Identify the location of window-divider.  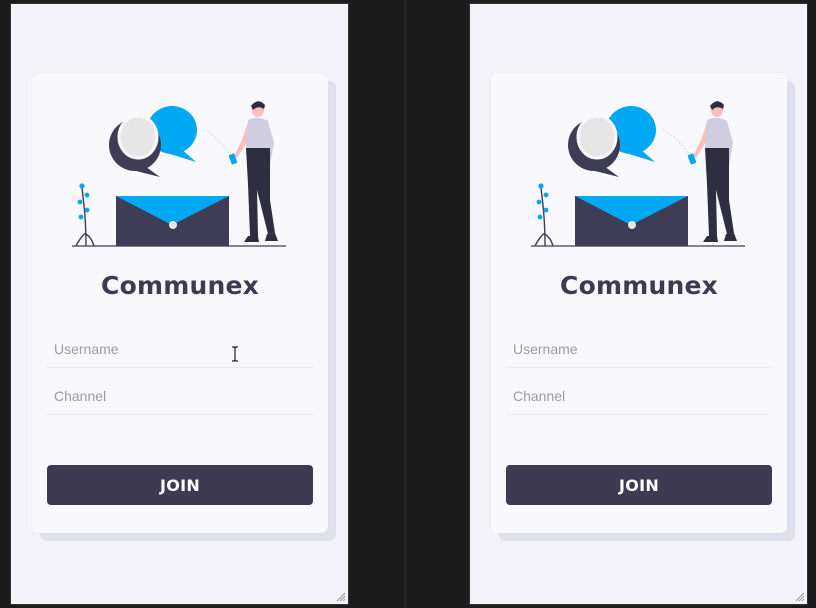
(405, 304).